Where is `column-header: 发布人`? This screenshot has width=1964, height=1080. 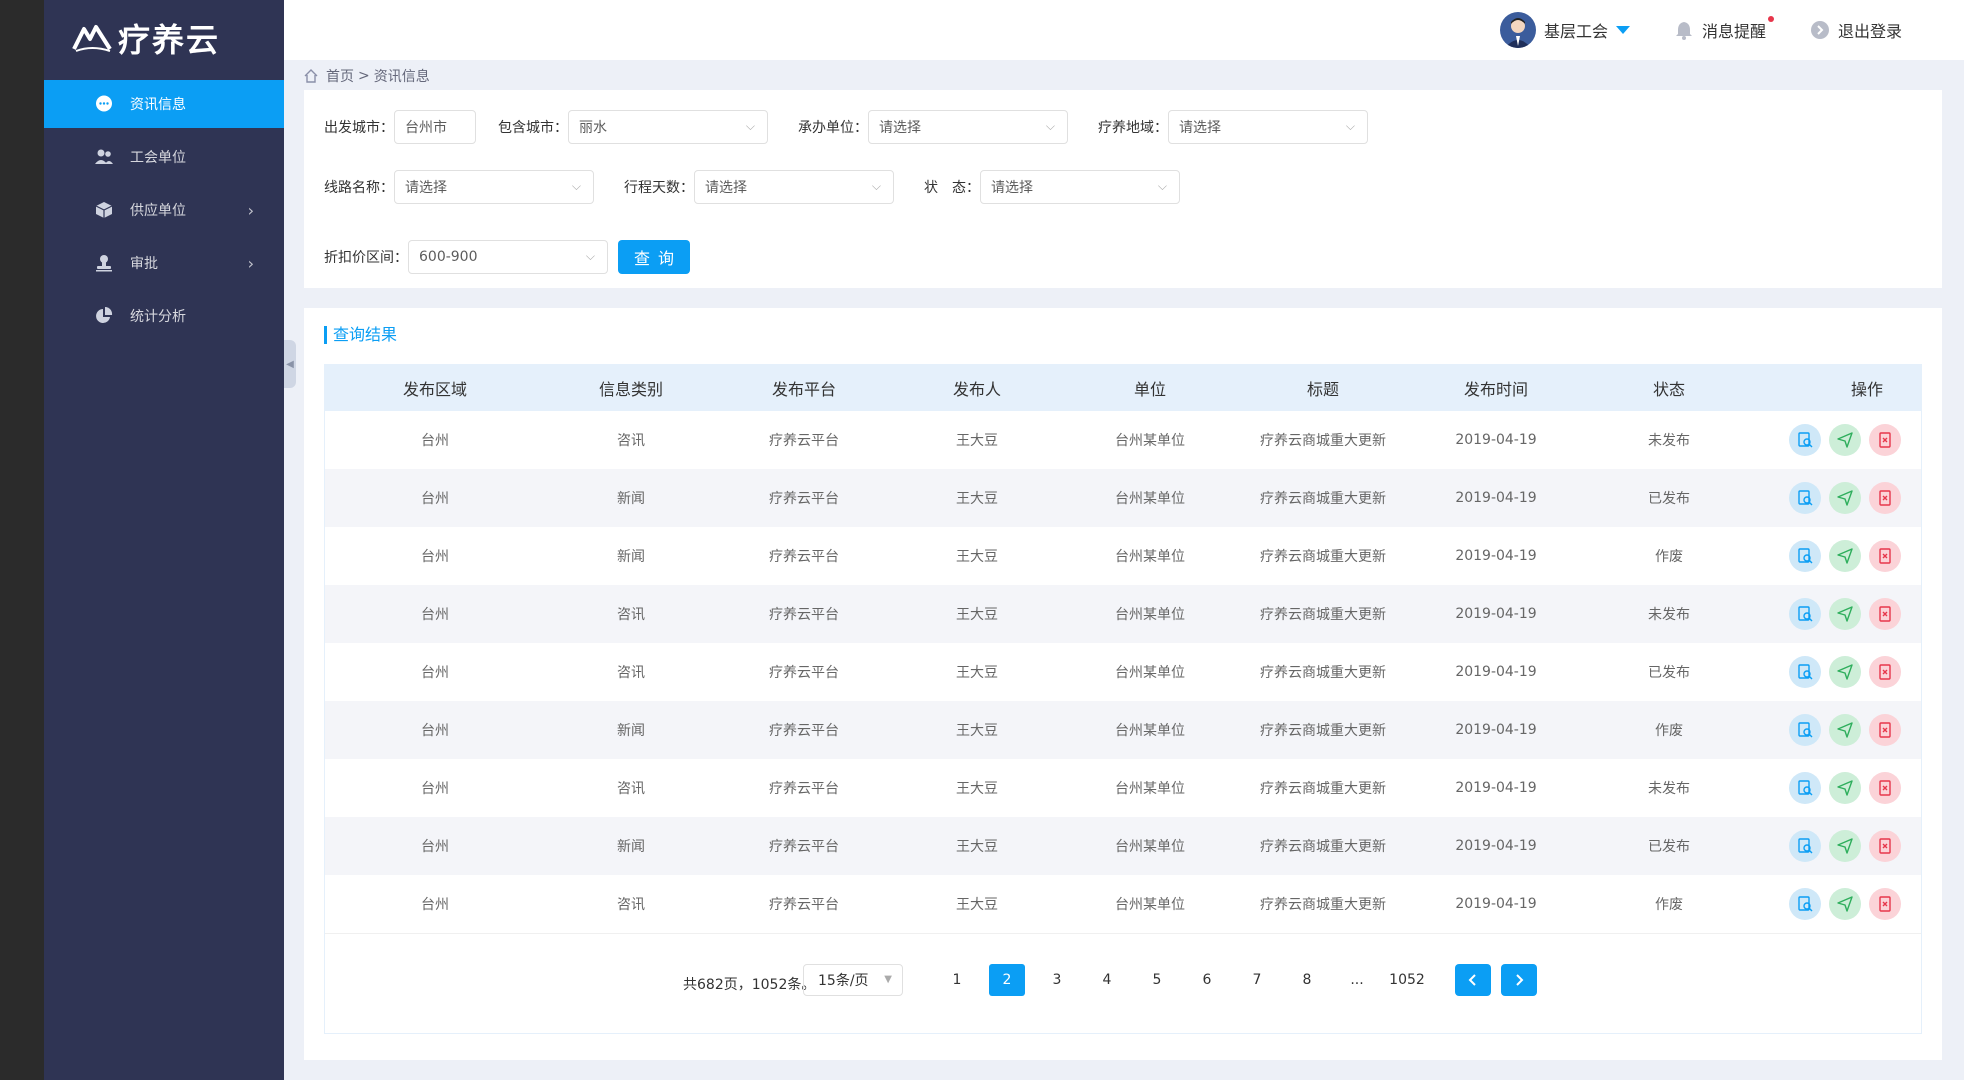 column-header: 发布人 is located at coordinates (976, 389).